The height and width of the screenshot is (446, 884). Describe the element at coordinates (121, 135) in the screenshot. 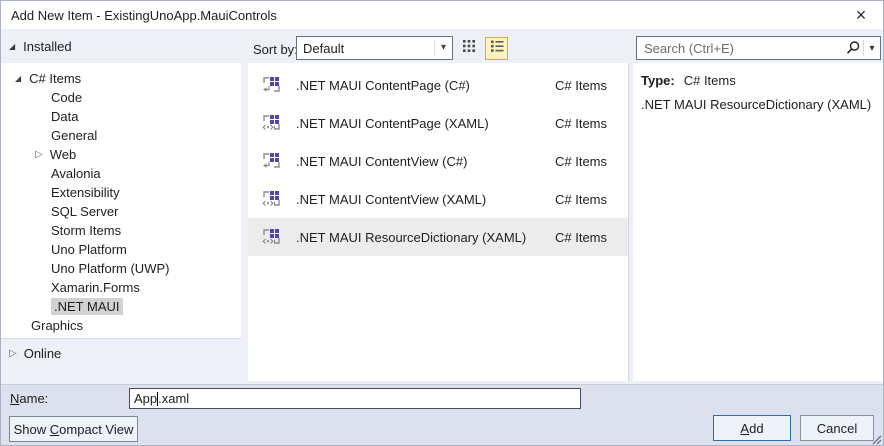

I see `tree-item-general: General` at that location.